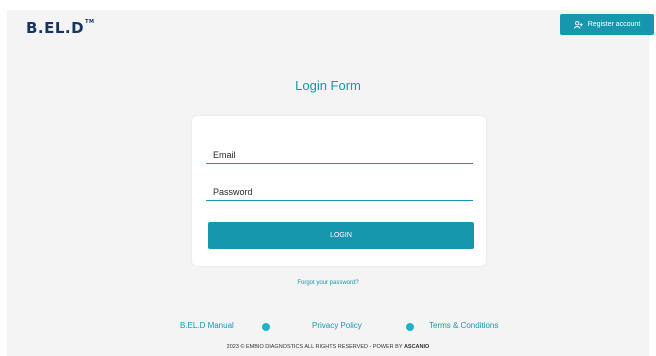 The width and height of the screenshot is (656, 356). Describe the element at coordinates (578, 24) in the screenshot. I see `user-add-icon` at that location.